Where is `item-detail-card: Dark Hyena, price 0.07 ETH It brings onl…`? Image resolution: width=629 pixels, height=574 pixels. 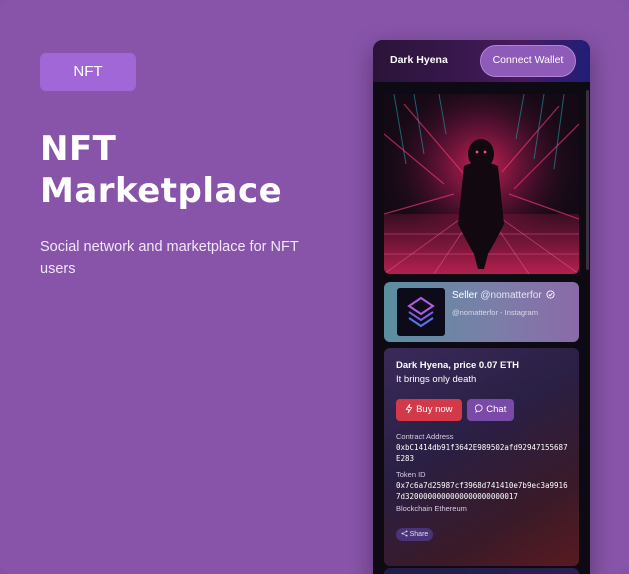 item-detail-card: Dark Hyena, price 0.07 ETH It brings onl… is located at coordinates (481, 457).